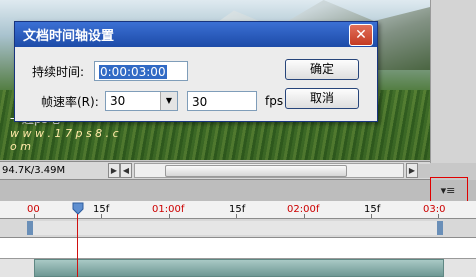 Image resolution: width=476 pixels, height=277 pixels. Describe the element at coordinates (64, 140) in the screenshot. I see `watermark-line2: w w w . 1 7 p s 8 . c o m` at that location.